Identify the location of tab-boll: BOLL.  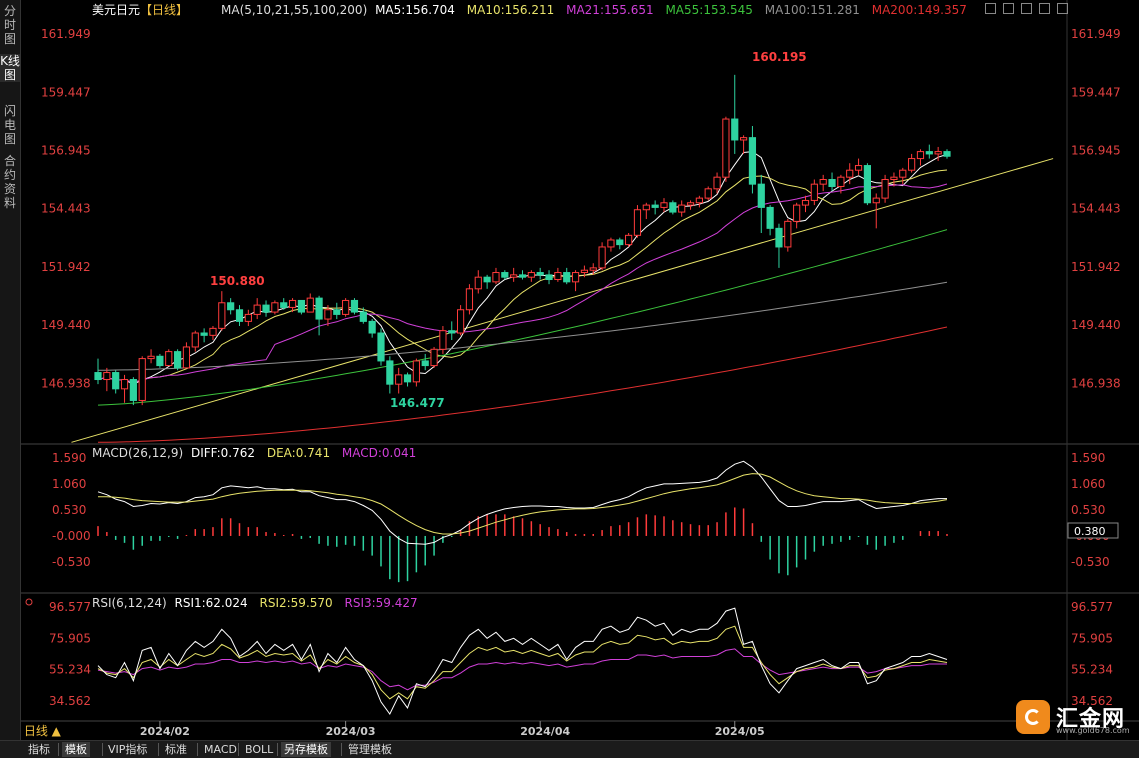
(259, 749).